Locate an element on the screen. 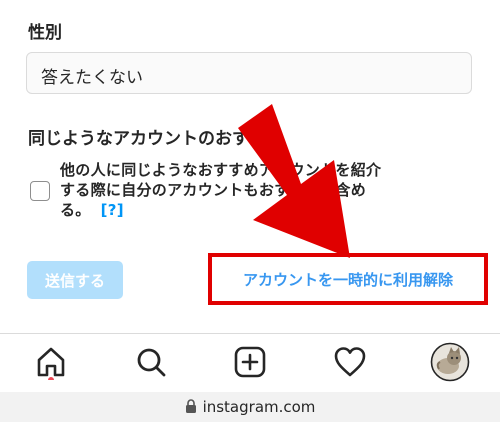  notification-dot is located at coordinates (51, 378).